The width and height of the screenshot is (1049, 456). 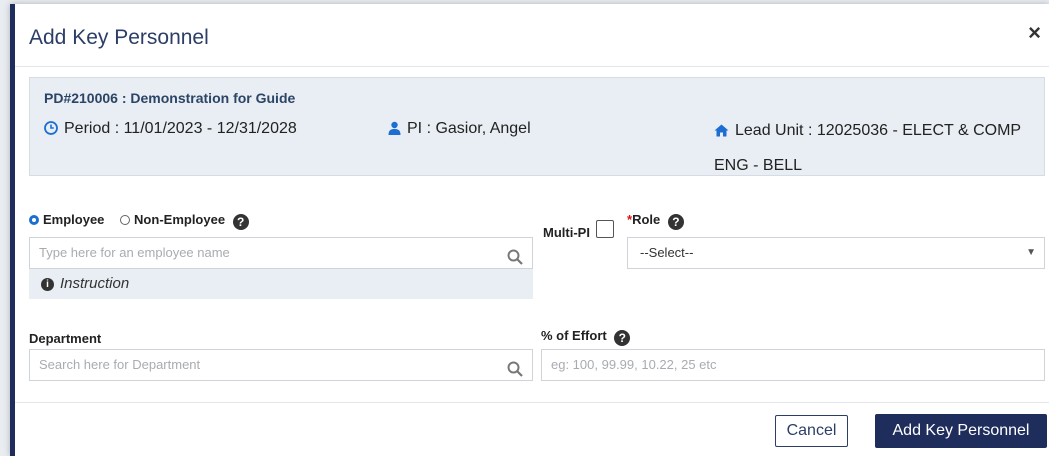 I want to click on chevron-down-icon: ▼, so click(x=1031, y=252).